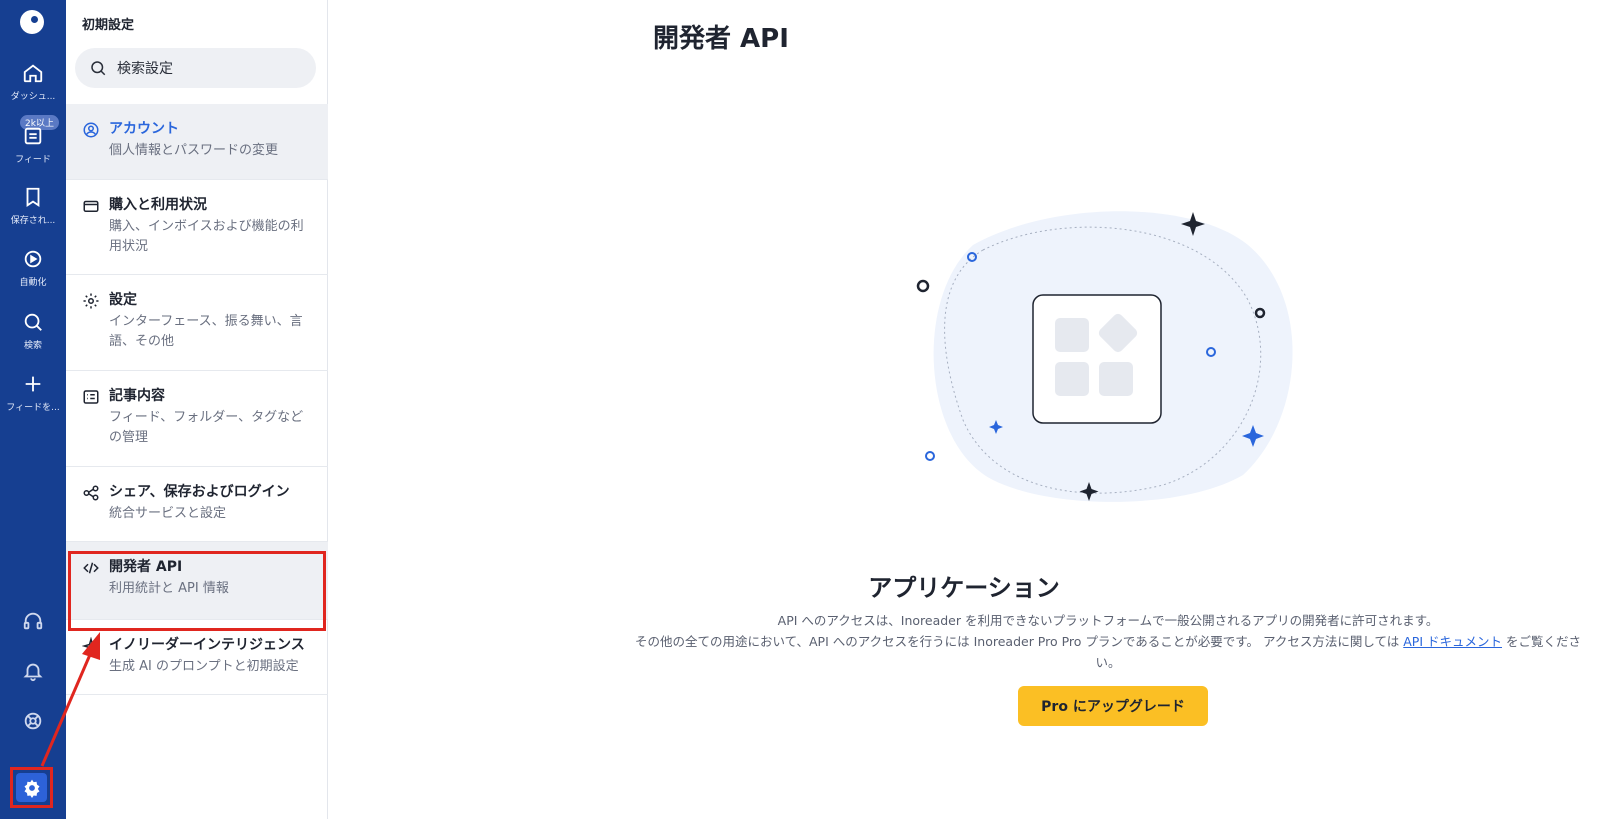 The width and height of the screenshot is (1600, 819). What do you see at coordinates (207, 645) in the screenshot?
I see `menu-item-title: イノリーダーインテリジェンス` at bounding box center [207, 645].